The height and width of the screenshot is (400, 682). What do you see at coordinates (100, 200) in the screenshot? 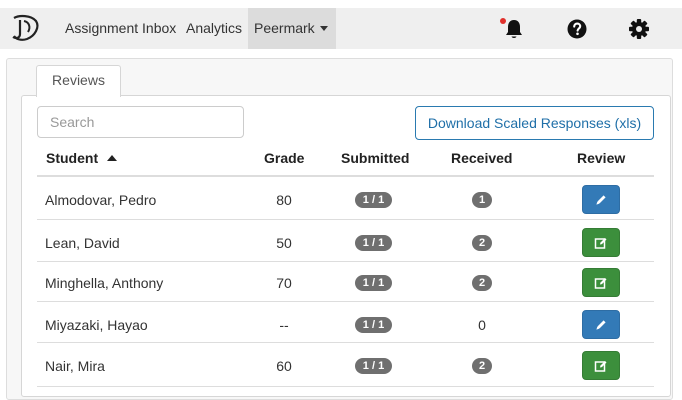
I see `student-name: Almodovar, Pedro` at bounding box center [100, 200].